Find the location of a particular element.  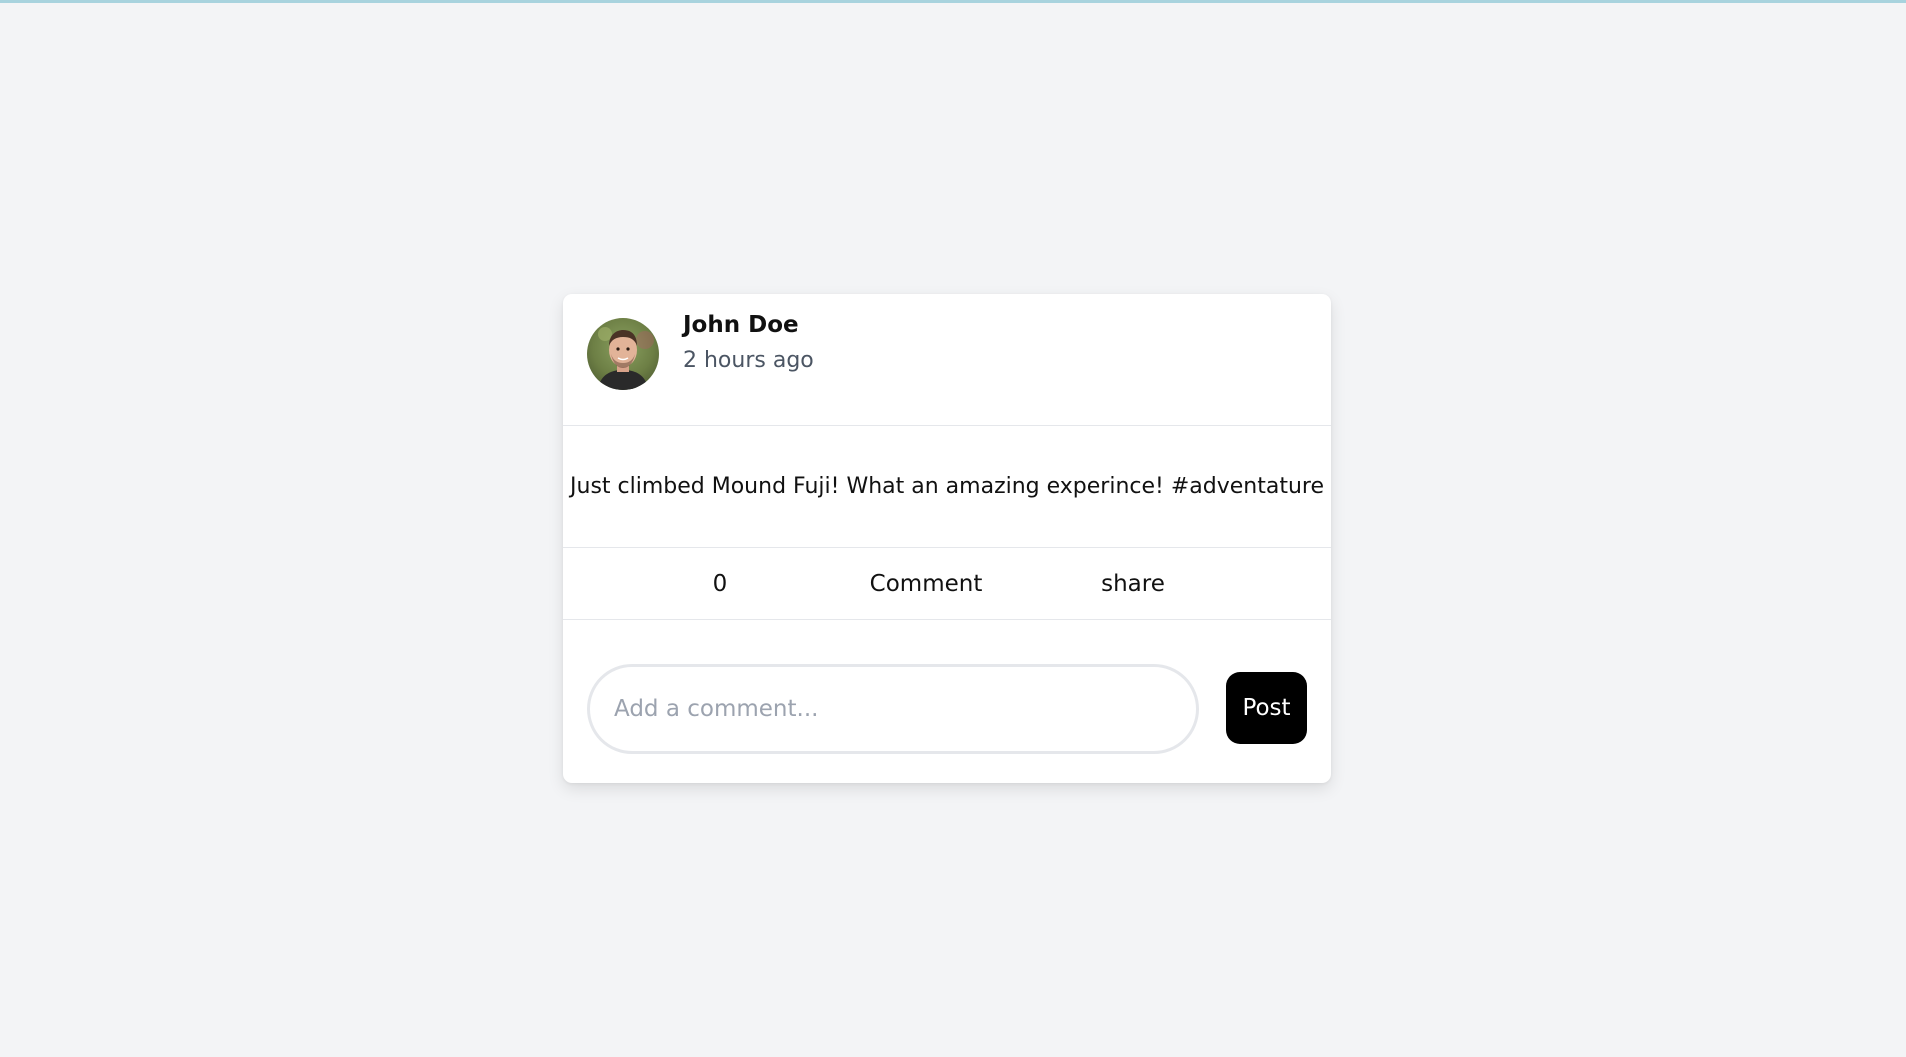

share-button: share is located at coordinates (1133, 584).